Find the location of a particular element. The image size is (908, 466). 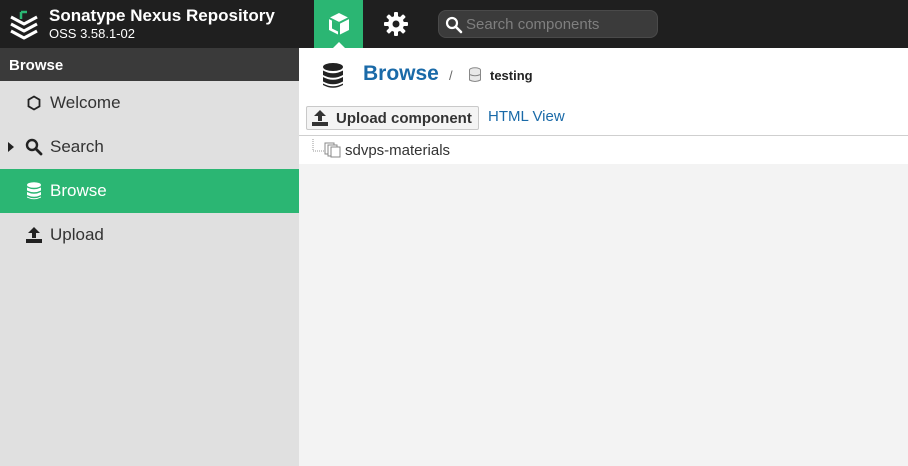

hexagon-icon is located at coordinates (34, 103).